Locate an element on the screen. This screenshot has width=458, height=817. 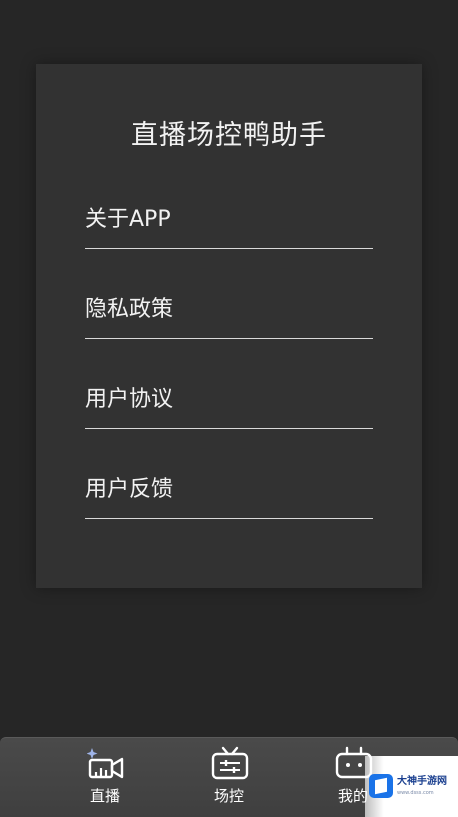
site-watermark: 大神手游网 www.dsss.com is located at coordinates (411, 786).